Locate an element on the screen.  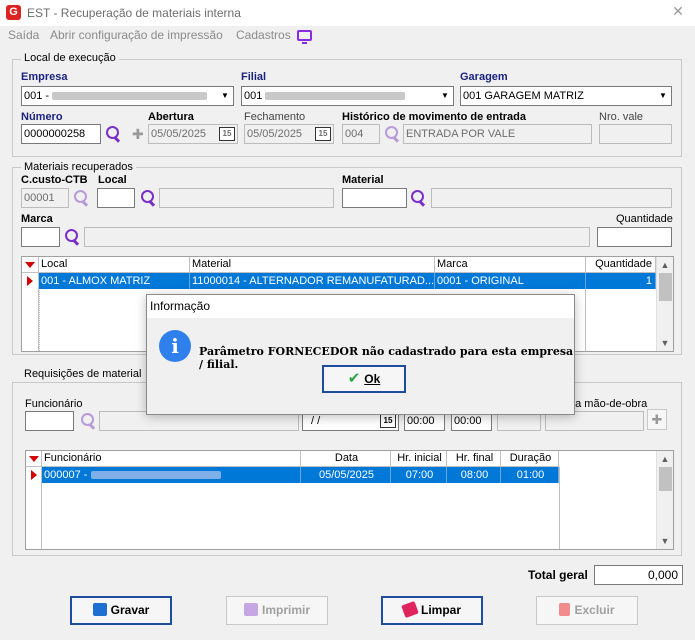
garagem-select: 001 GARAGEM MATRIZ ▼ is located at coordinates (566, 96).